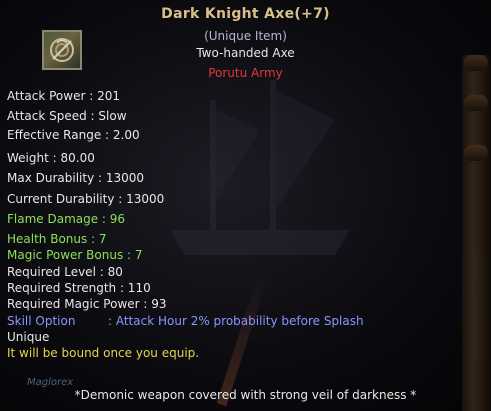 This screenshot has width=491, height=411. Describe the element at coordinates (245, 36) in the screenshot. I see `item-rarity: (Unique Item)` at that location.